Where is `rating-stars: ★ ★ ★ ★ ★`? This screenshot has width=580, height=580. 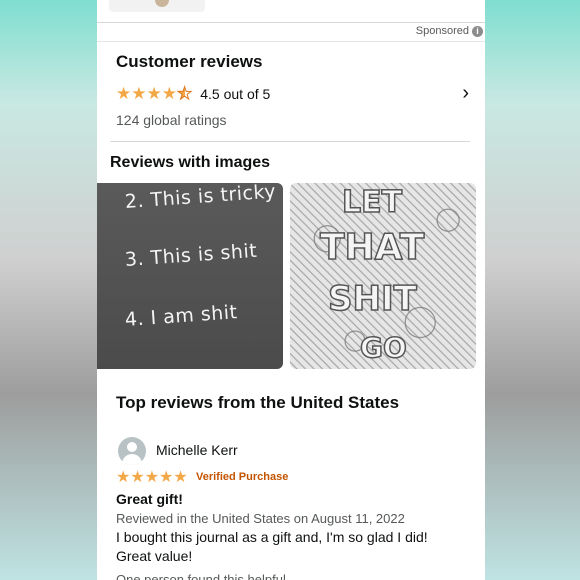
rating-stars: ★ ★ ★ ★ ★ is located at coordinates (154, 93).